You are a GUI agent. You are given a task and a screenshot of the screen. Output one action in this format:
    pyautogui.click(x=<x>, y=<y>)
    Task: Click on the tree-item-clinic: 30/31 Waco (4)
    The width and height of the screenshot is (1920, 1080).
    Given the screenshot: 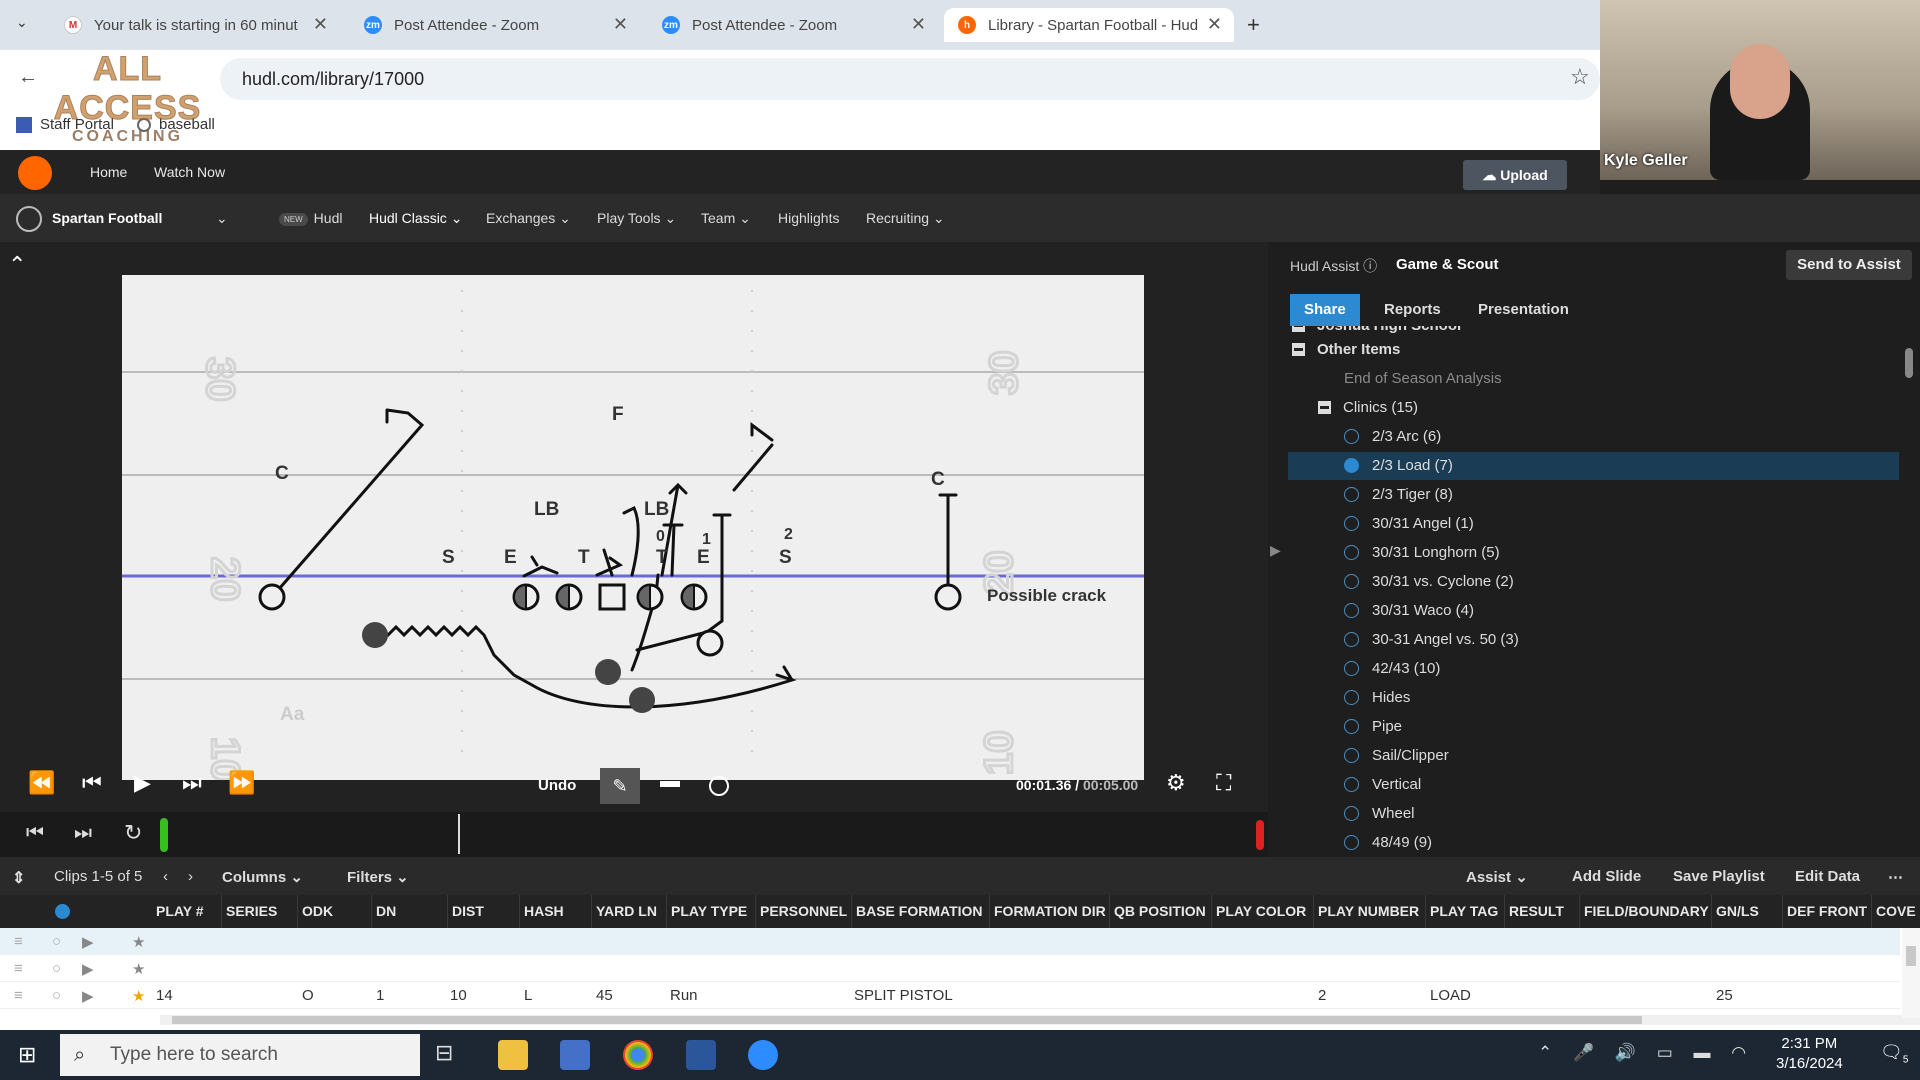 What is the action you would take?
    pyautogui.click(x=1409, y=611)
    